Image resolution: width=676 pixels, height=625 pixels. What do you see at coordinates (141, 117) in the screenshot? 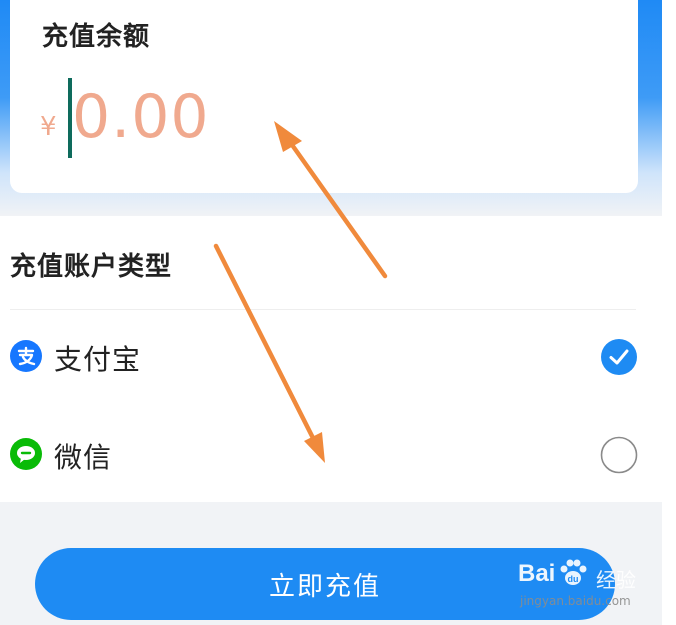
I see `amount-input: 0.00` at bounding box center [141, 117].